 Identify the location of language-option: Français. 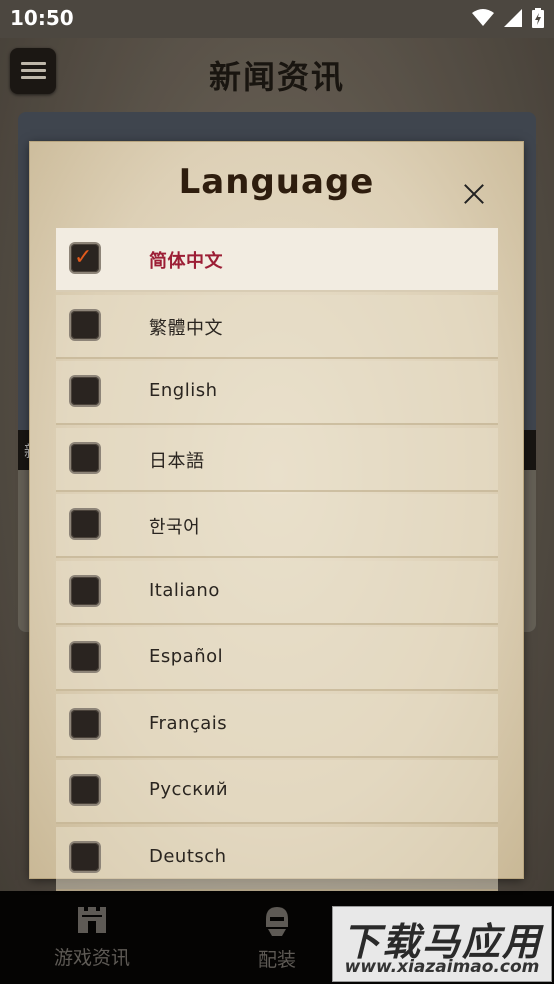
(277, 725).